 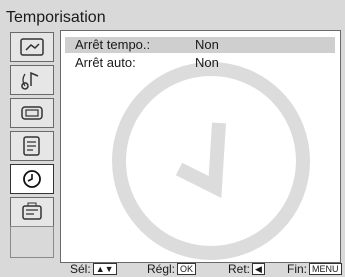 I want to click on timer-clock-icon, so click(x=32, y=179).